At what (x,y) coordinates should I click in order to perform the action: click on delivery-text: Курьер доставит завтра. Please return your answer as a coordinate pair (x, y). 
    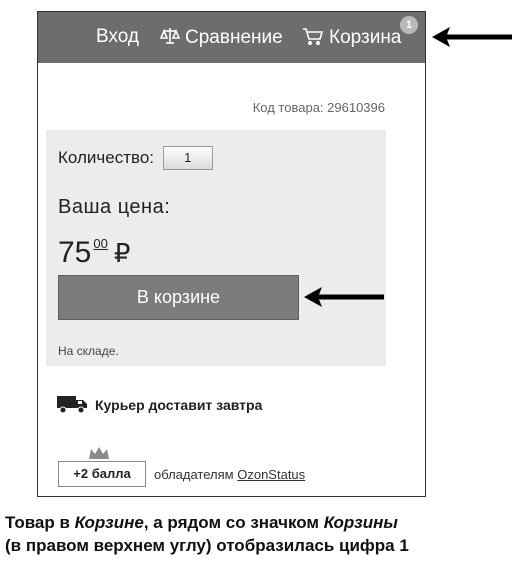
    Looking at the image, I should click on (179, 405).